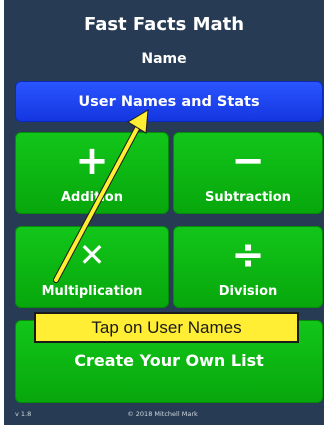 Image resolution: width=325 pixels, height=434 pixels. What do you see at coordinates (248, 161) in the screenshot?
I see `minus-icon: −` at bounding box center [248, 161].